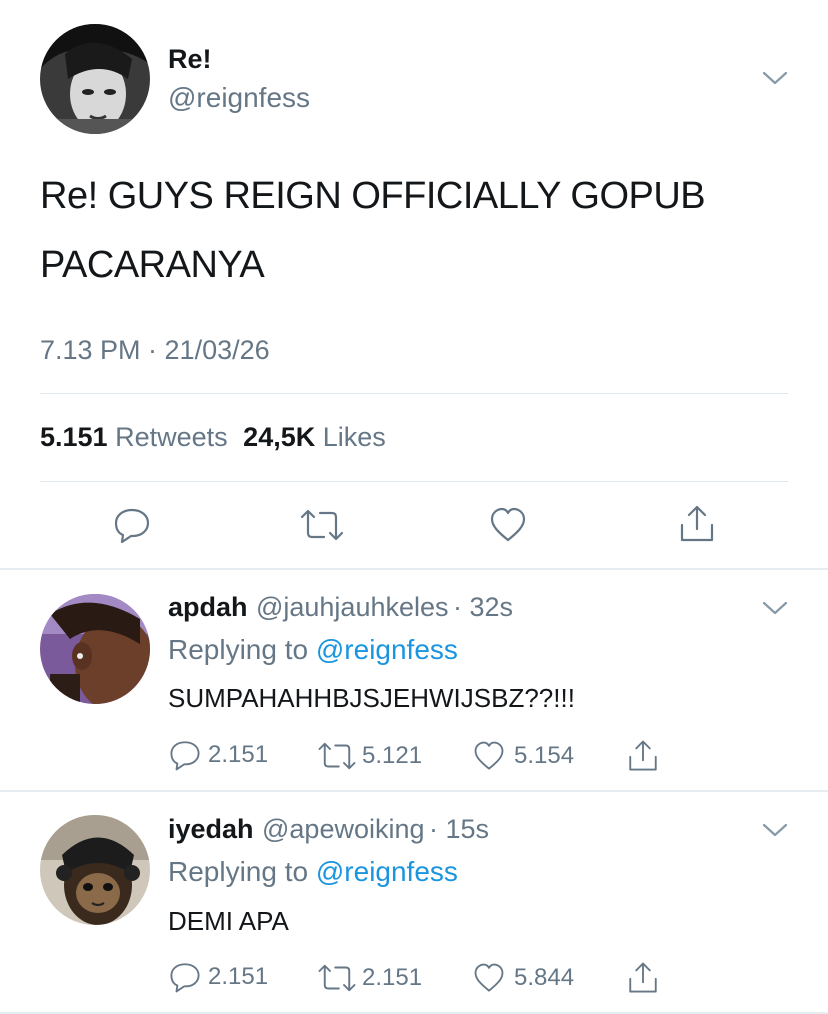 The image size is (828, 1014). Describe the element at coordinates (483, 607) in the screenshot. I see `reply-time: · 32s` at that location.